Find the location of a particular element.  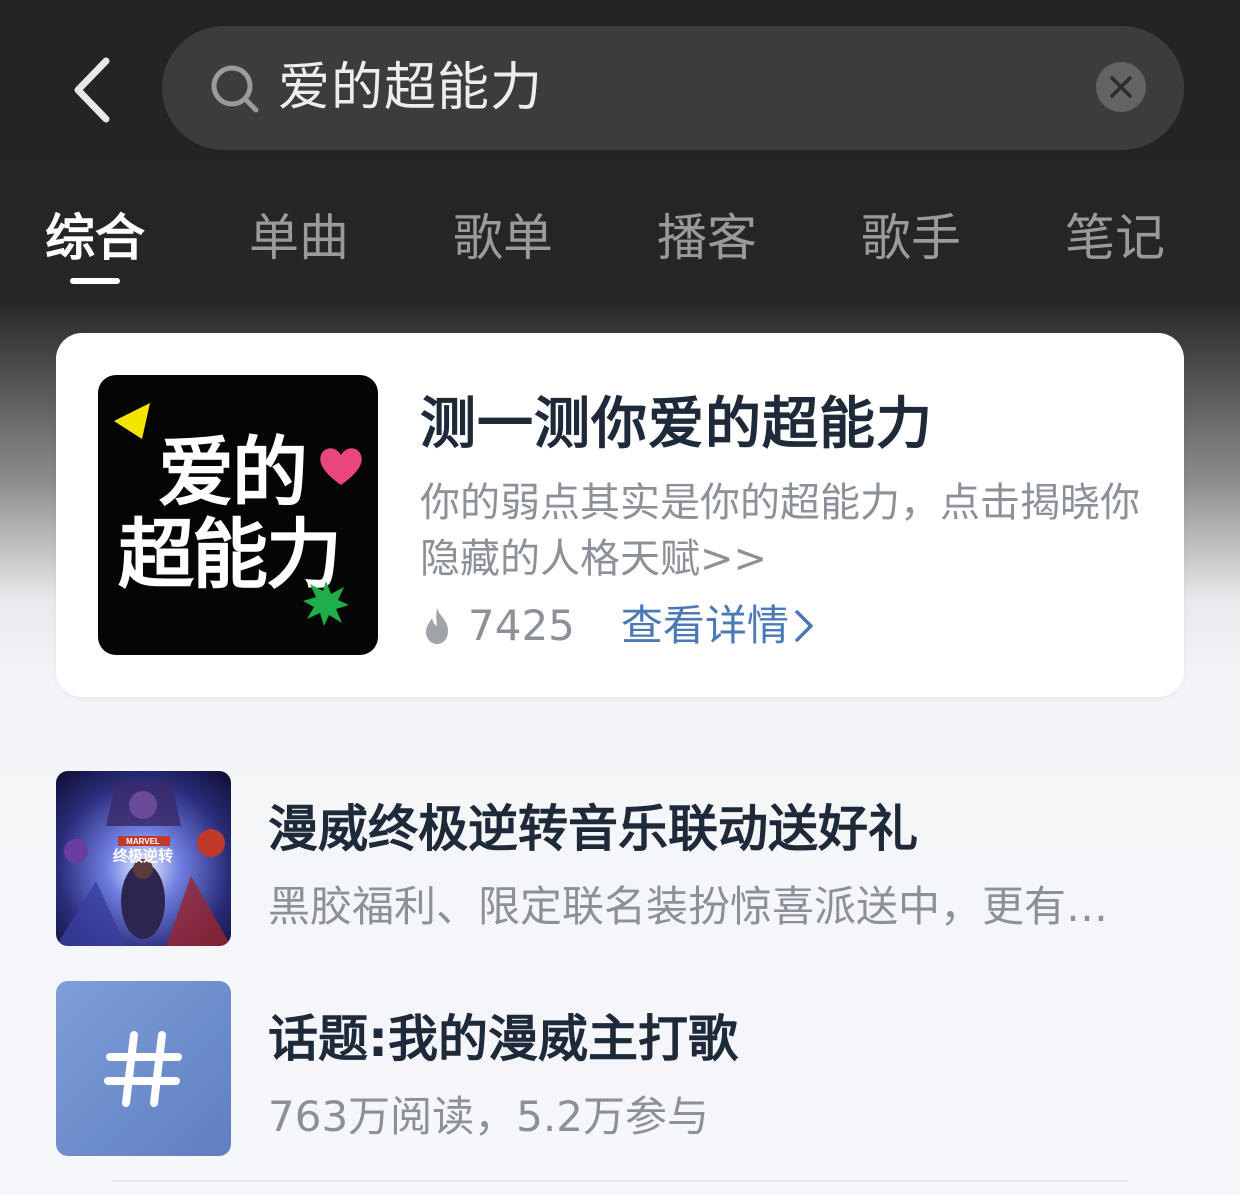

search-input: 爱的超能力 is located at coordinates (673, 88).